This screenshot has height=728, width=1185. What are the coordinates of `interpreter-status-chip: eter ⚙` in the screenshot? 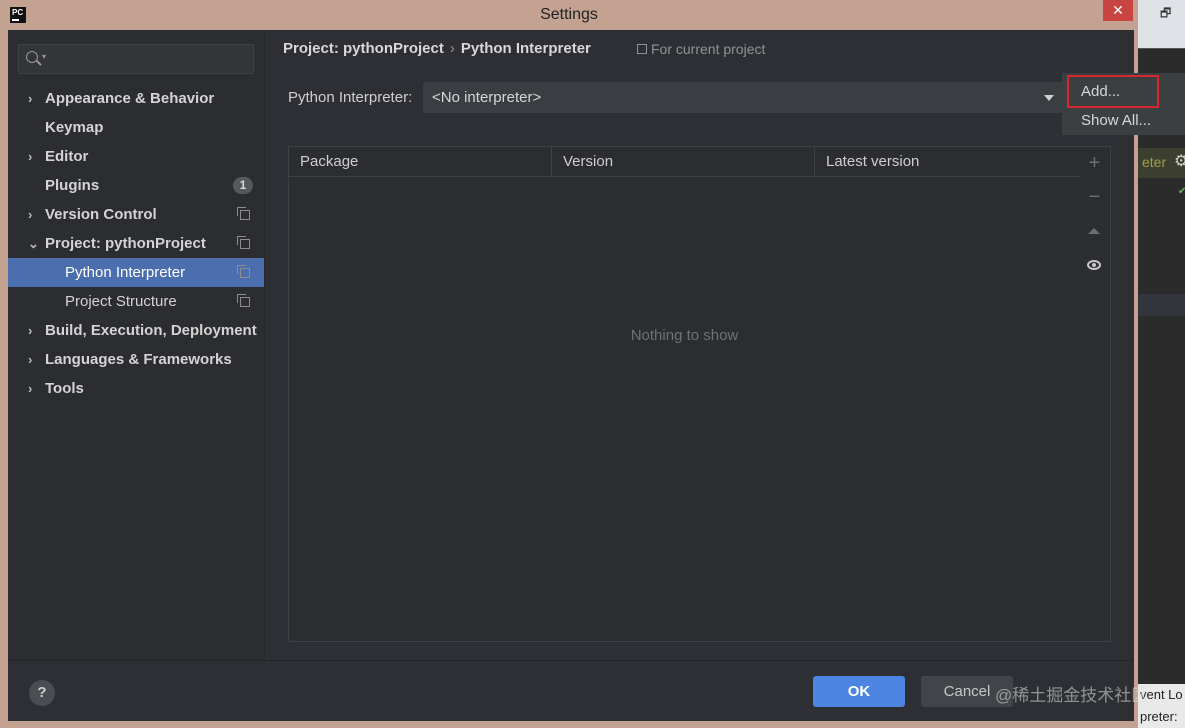 It's located at (1161, 163).